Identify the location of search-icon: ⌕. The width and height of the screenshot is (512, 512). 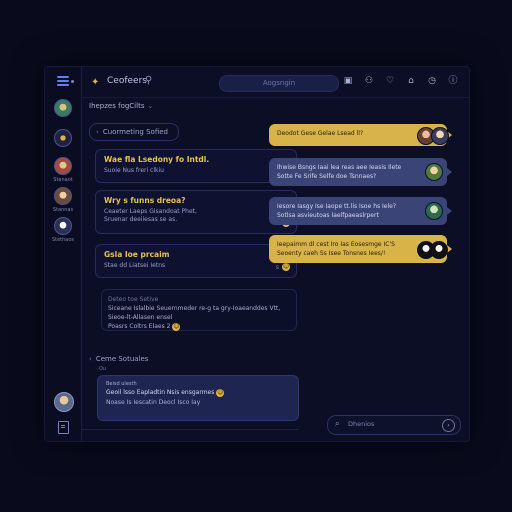
(337, 423).